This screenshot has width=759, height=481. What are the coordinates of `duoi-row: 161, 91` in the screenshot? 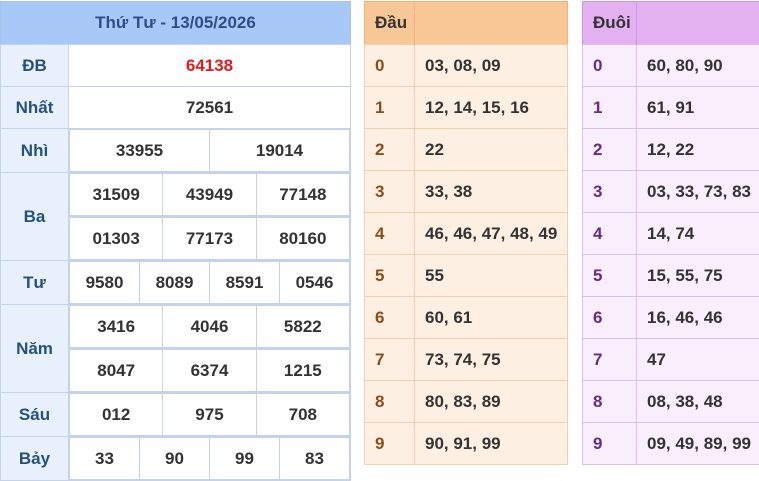 It's located at (671, 108).